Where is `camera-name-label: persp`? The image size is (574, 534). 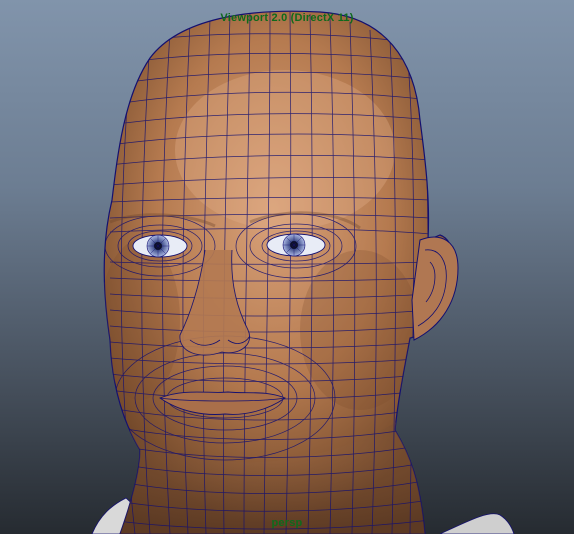
camera-name-label: persp is located at coordinates (287, 523).